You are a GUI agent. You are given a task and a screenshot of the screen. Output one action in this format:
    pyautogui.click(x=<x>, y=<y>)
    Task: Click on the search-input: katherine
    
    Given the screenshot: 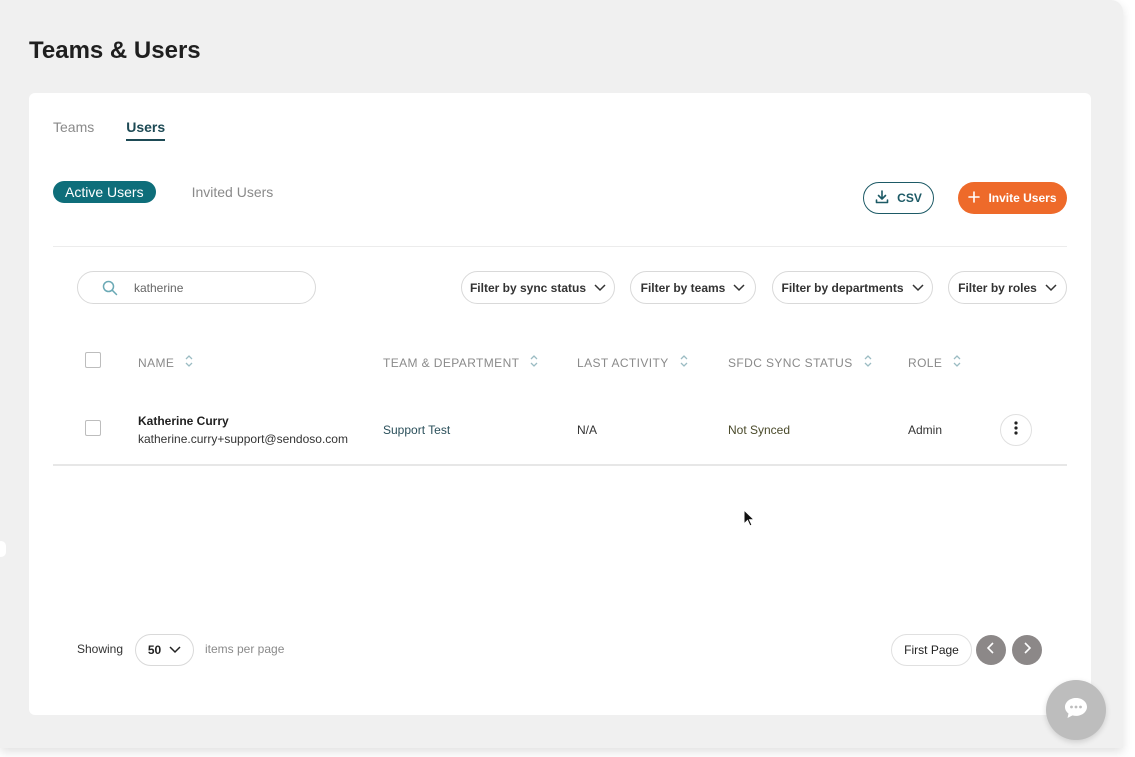 What is the action you would take?
    pyautogui.click(x=196, y=287)
    